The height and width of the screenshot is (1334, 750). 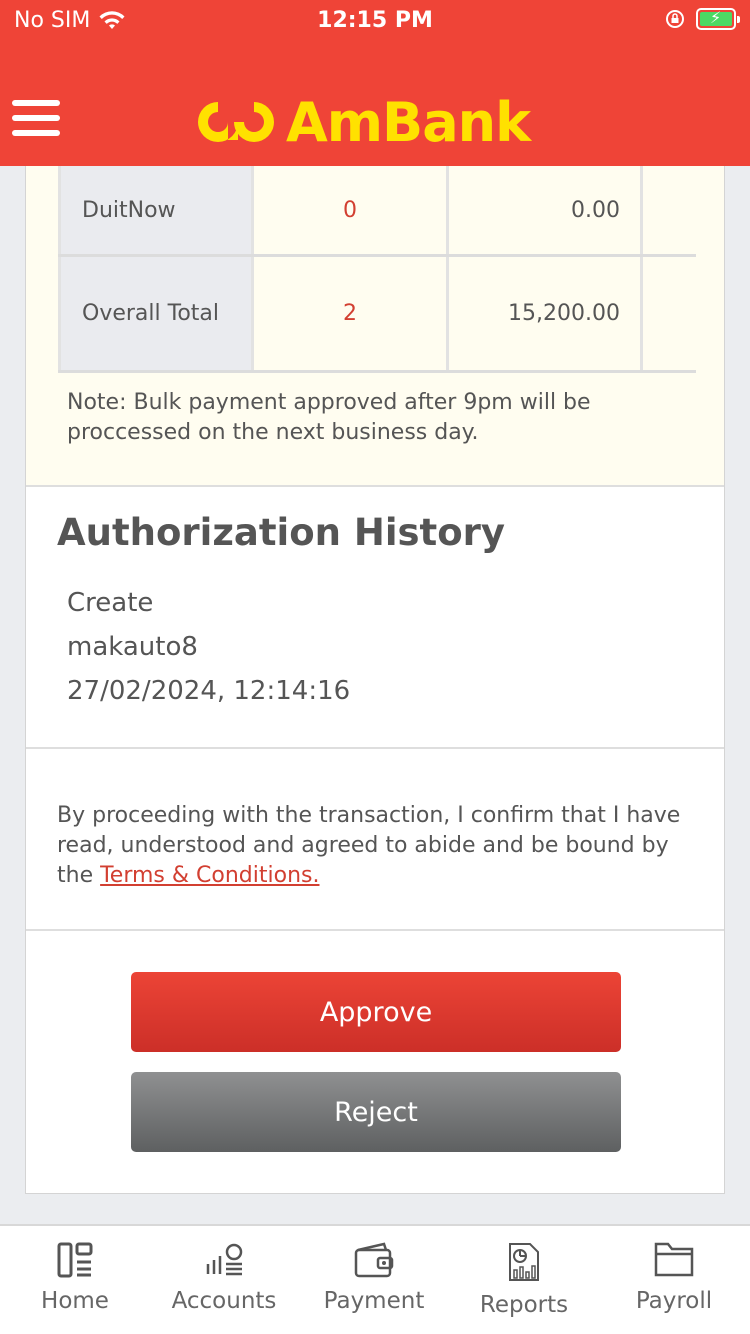 What do you see at coordinates (36, 121) in the screenshot?
I see `menu-button` at bounding box center [36, 121].